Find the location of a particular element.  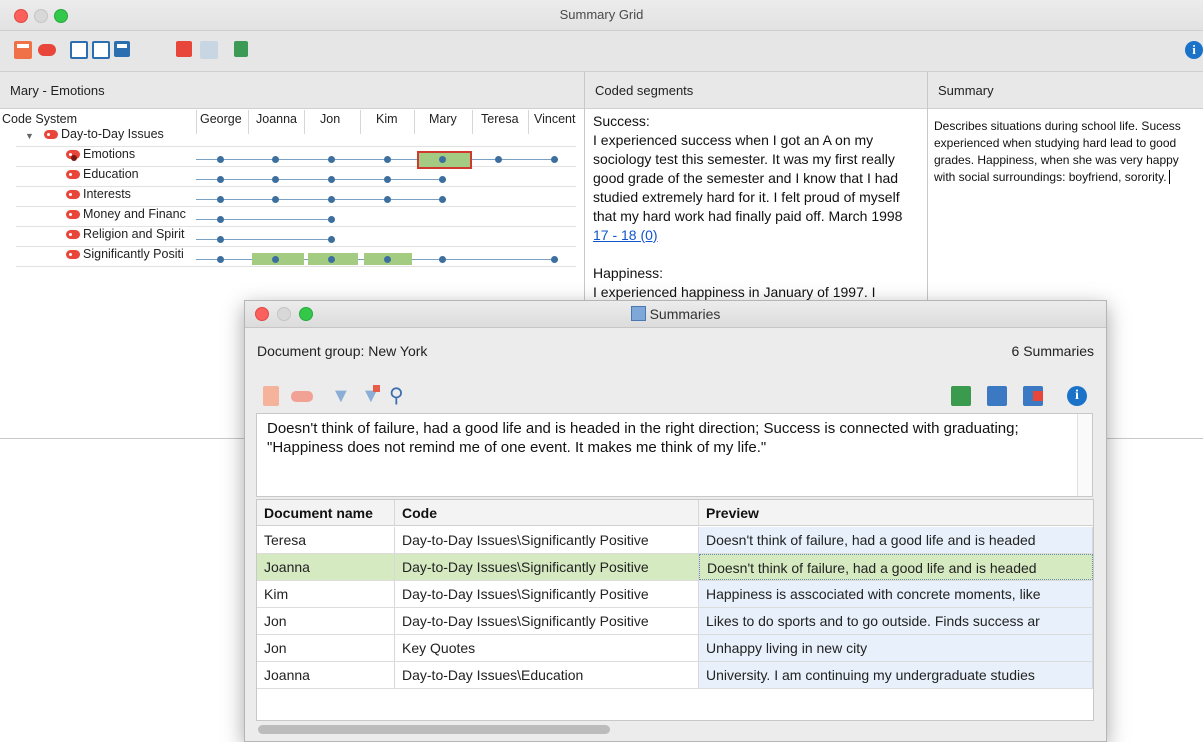

split-layout-icon is located at coordinates (101, 50).